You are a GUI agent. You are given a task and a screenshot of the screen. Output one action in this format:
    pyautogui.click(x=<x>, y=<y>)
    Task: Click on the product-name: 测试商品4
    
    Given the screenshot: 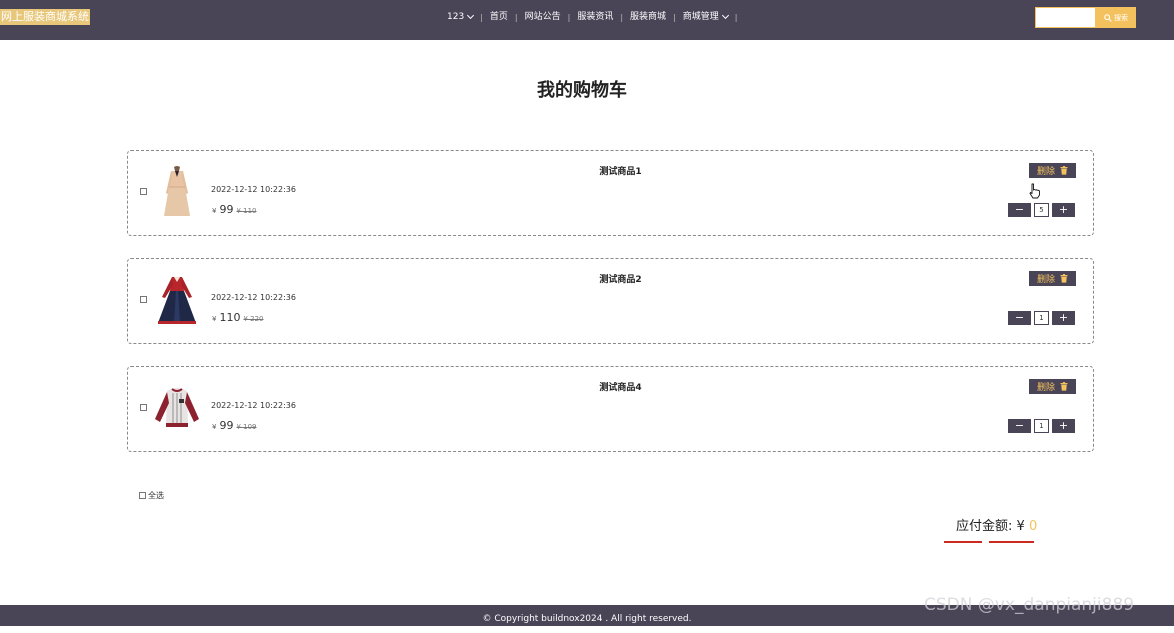 What is the action you would take?
    pyautogui.click(x=620, y=386)
    